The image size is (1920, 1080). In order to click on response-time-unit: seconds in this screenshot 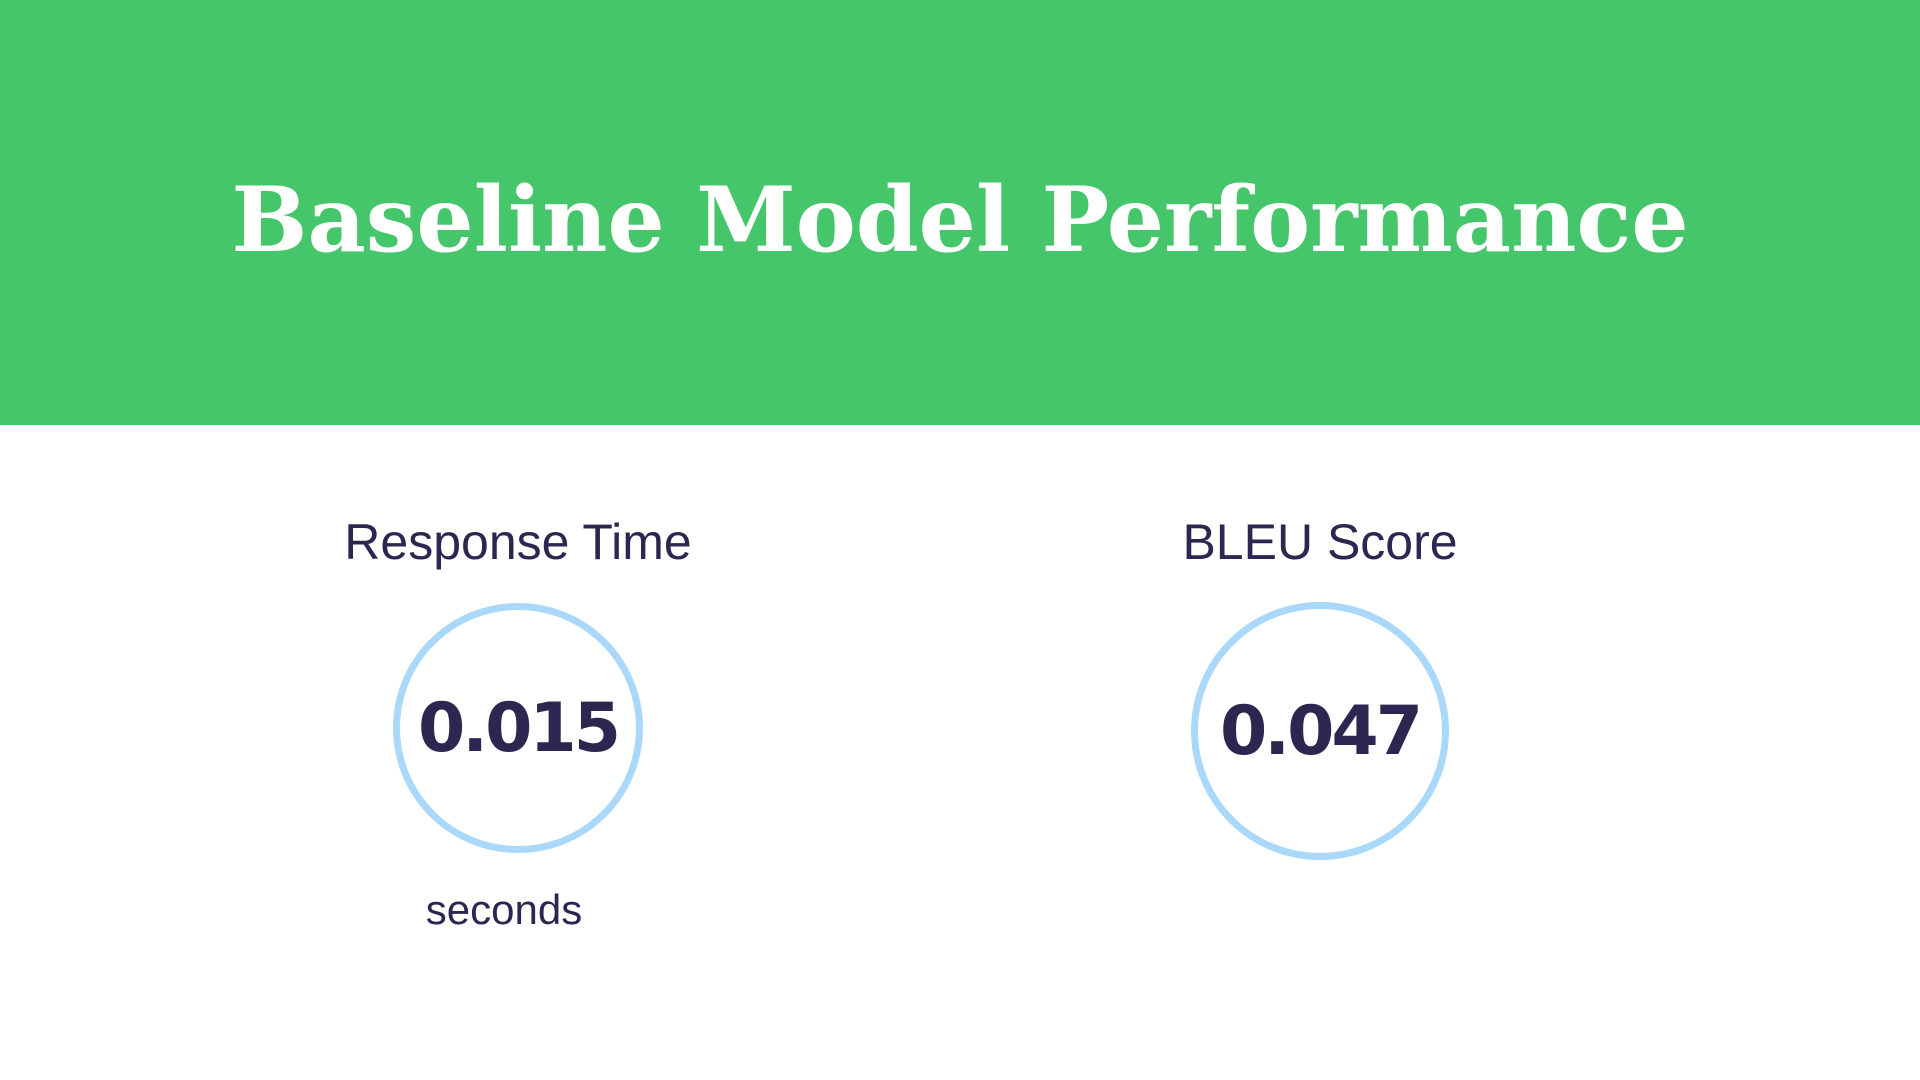, I will do `click(504, 909)`.